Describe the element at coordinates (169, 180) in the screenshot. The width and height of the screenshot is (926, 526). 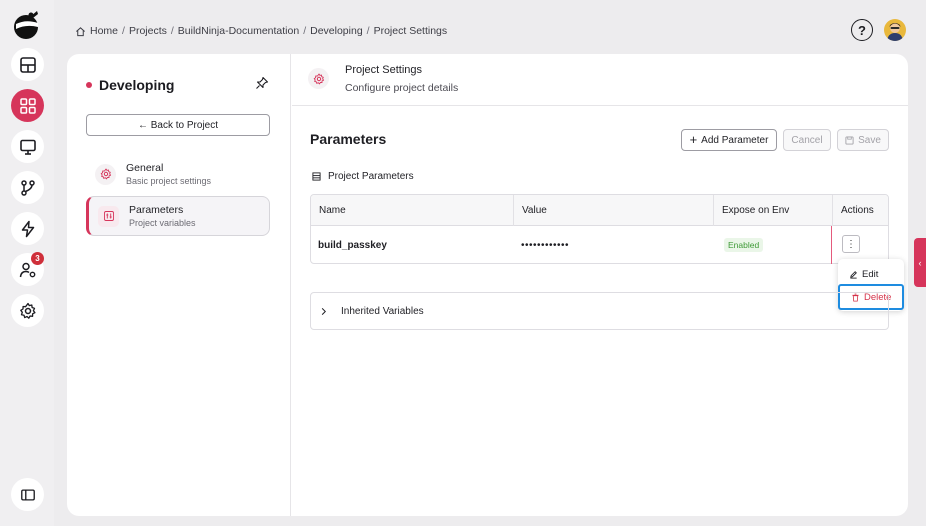
I see `sidebar-item-sublabel: Basic project settings` at that location.